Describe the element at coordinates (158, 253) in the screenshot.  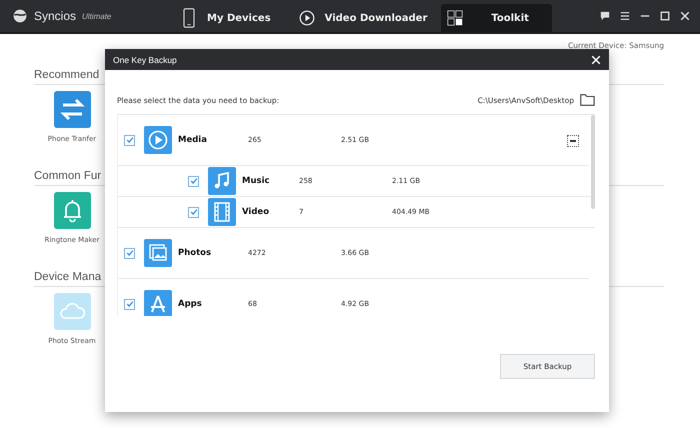
I see `photos-icon` at that location.